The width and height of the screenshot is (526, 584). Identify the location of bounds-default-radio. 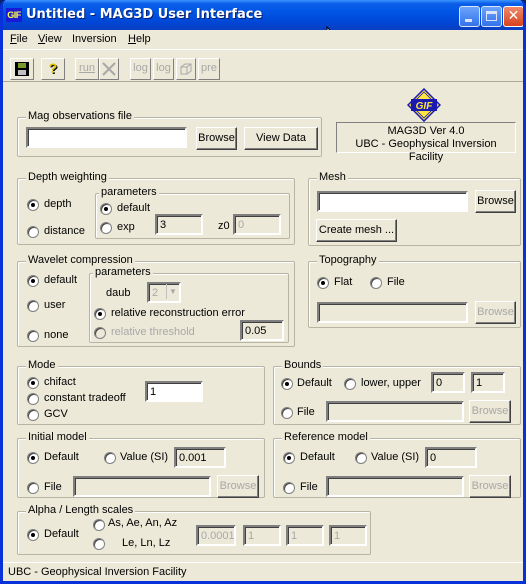
(287, 384).